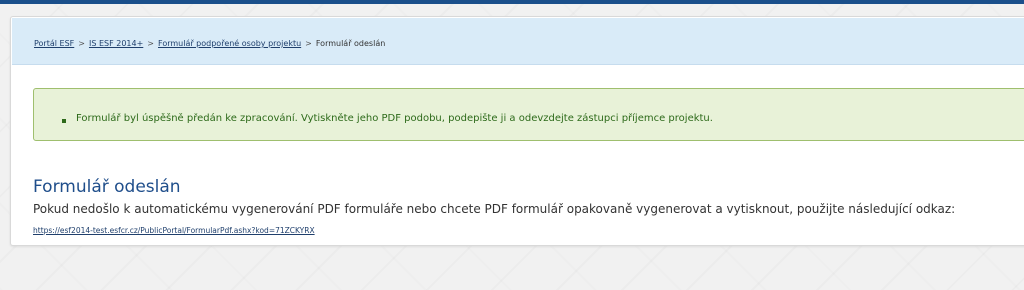 The width and height of the screenshot is (1024, 290). Describe the element at coordinates (54, 43) in the screenshot. I see `breadcrumb-link-portal-esf: Portál ESF` at that location.